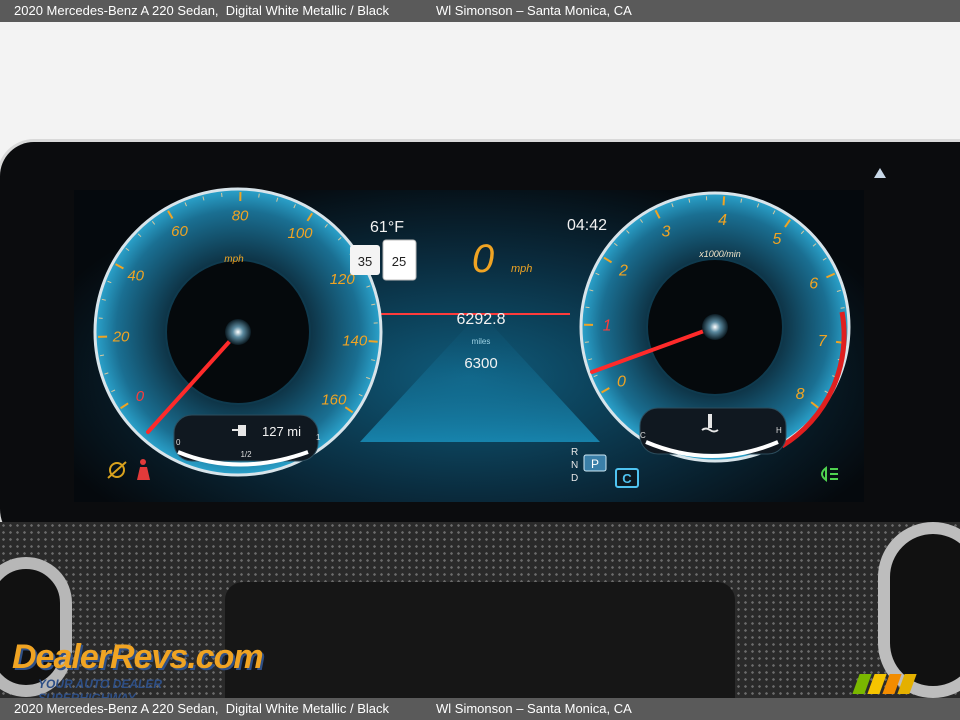 The image size is (960, 720). Describe the element at coordinates (776, 239) in the screenshot. I see `tachometer-tick-label: 5` at that location.